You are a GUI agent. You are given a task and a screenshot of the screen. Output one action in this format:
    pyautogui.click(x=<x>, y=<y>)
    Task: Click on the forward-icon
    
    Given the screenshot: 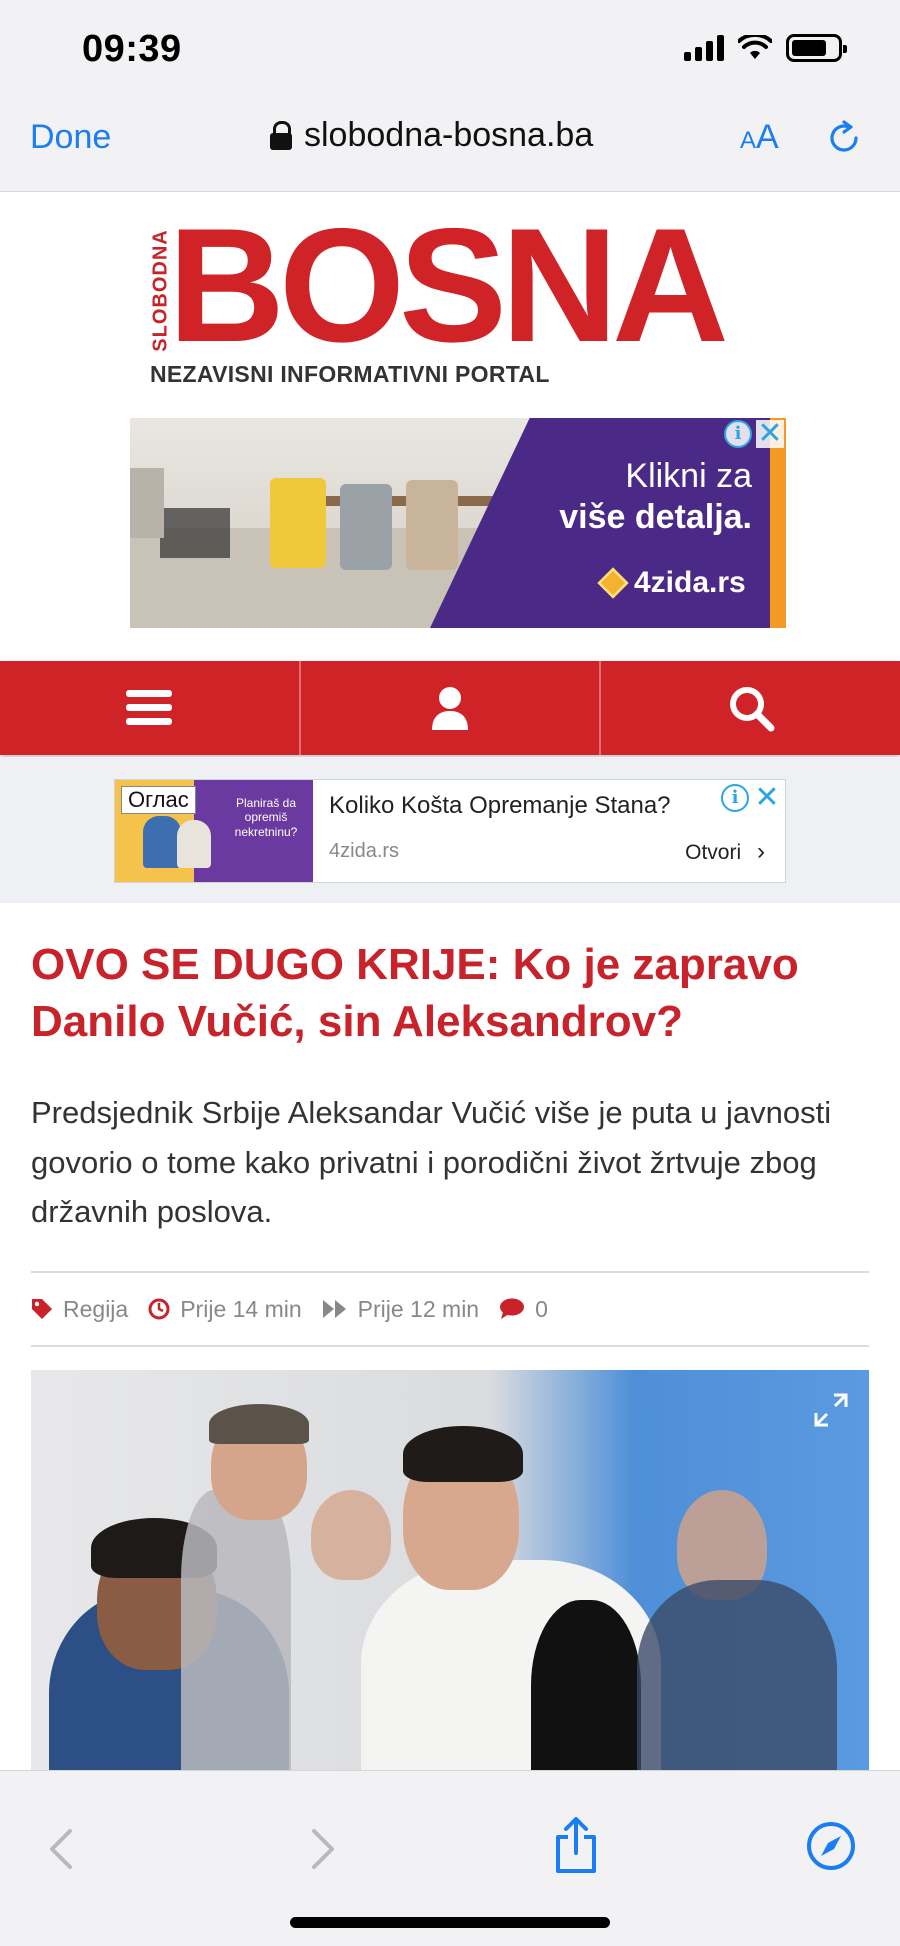 What is the action you would take?
    pyautogui.click(x=322, y=1849)
    